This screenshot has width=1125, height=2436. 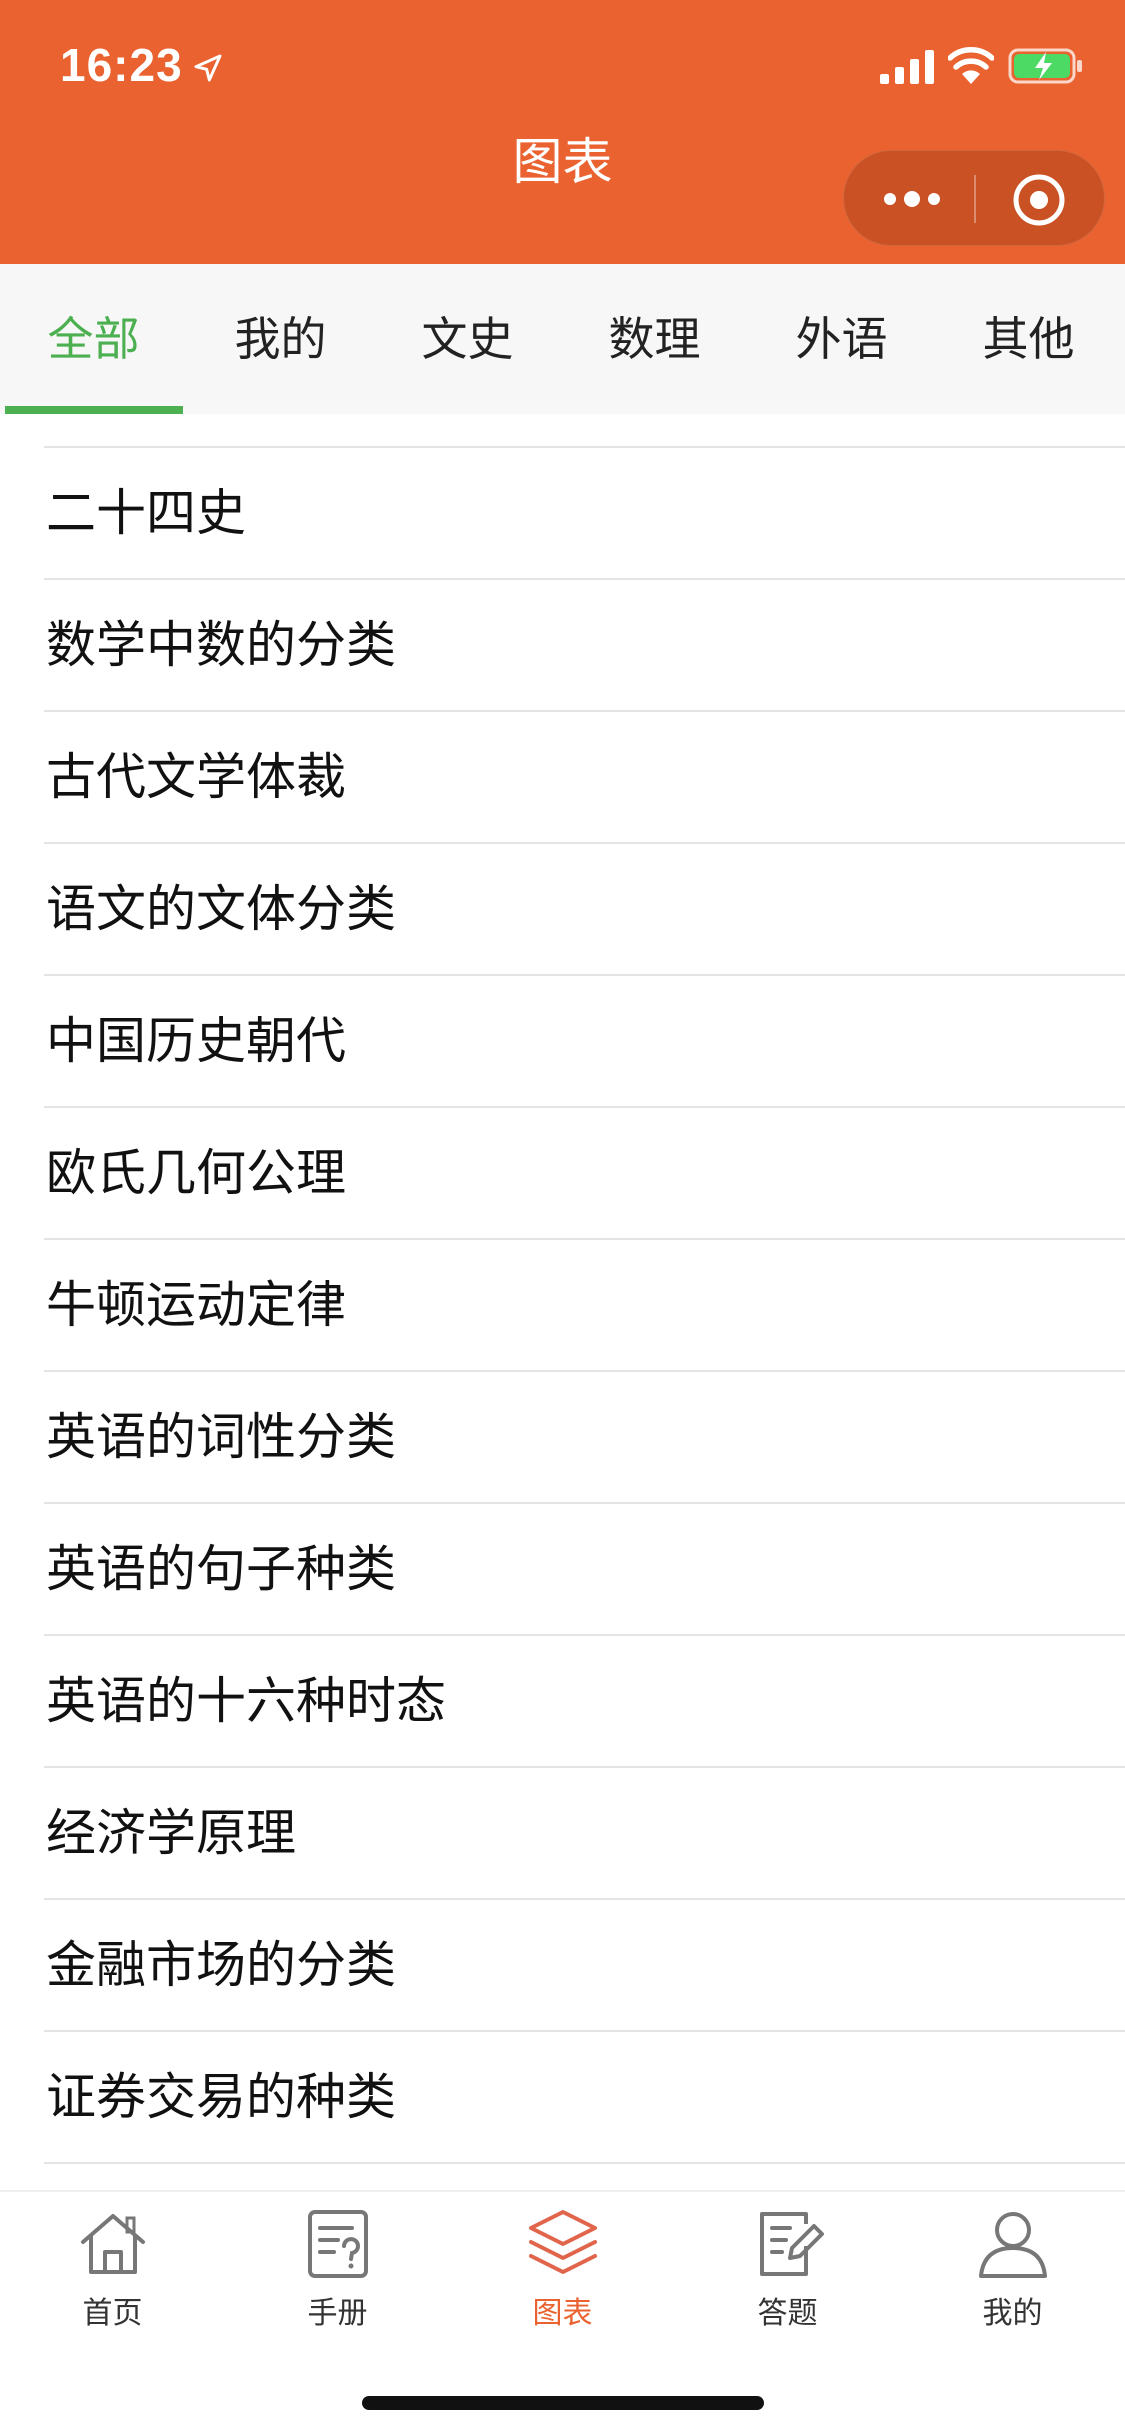 What do you see at coordinates (584, 1966) in the screenshot?
I see `list-item: 金融市场的分类` at bounding box center [584, 1966].